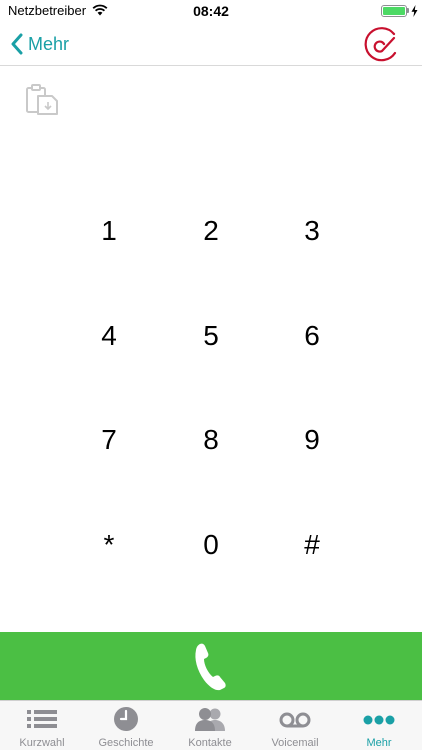  What do you see at coordinates (211, 545) in the screenshot?
I see `key-0: 0` at bounding box center [211, 545].